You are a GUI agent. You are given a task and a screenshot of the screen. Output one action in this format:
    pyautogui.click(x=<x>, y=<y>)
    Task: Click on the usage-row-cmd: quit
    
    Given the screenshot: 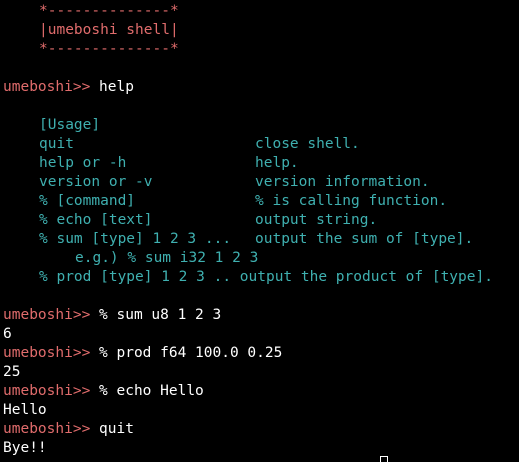 What is the action you would take?
    pyautogui.click(x=56, y=144)
    